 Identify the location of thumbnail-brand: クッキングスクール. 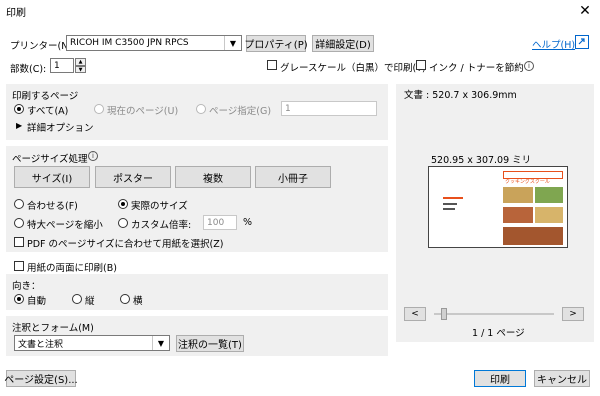
(527, 182).